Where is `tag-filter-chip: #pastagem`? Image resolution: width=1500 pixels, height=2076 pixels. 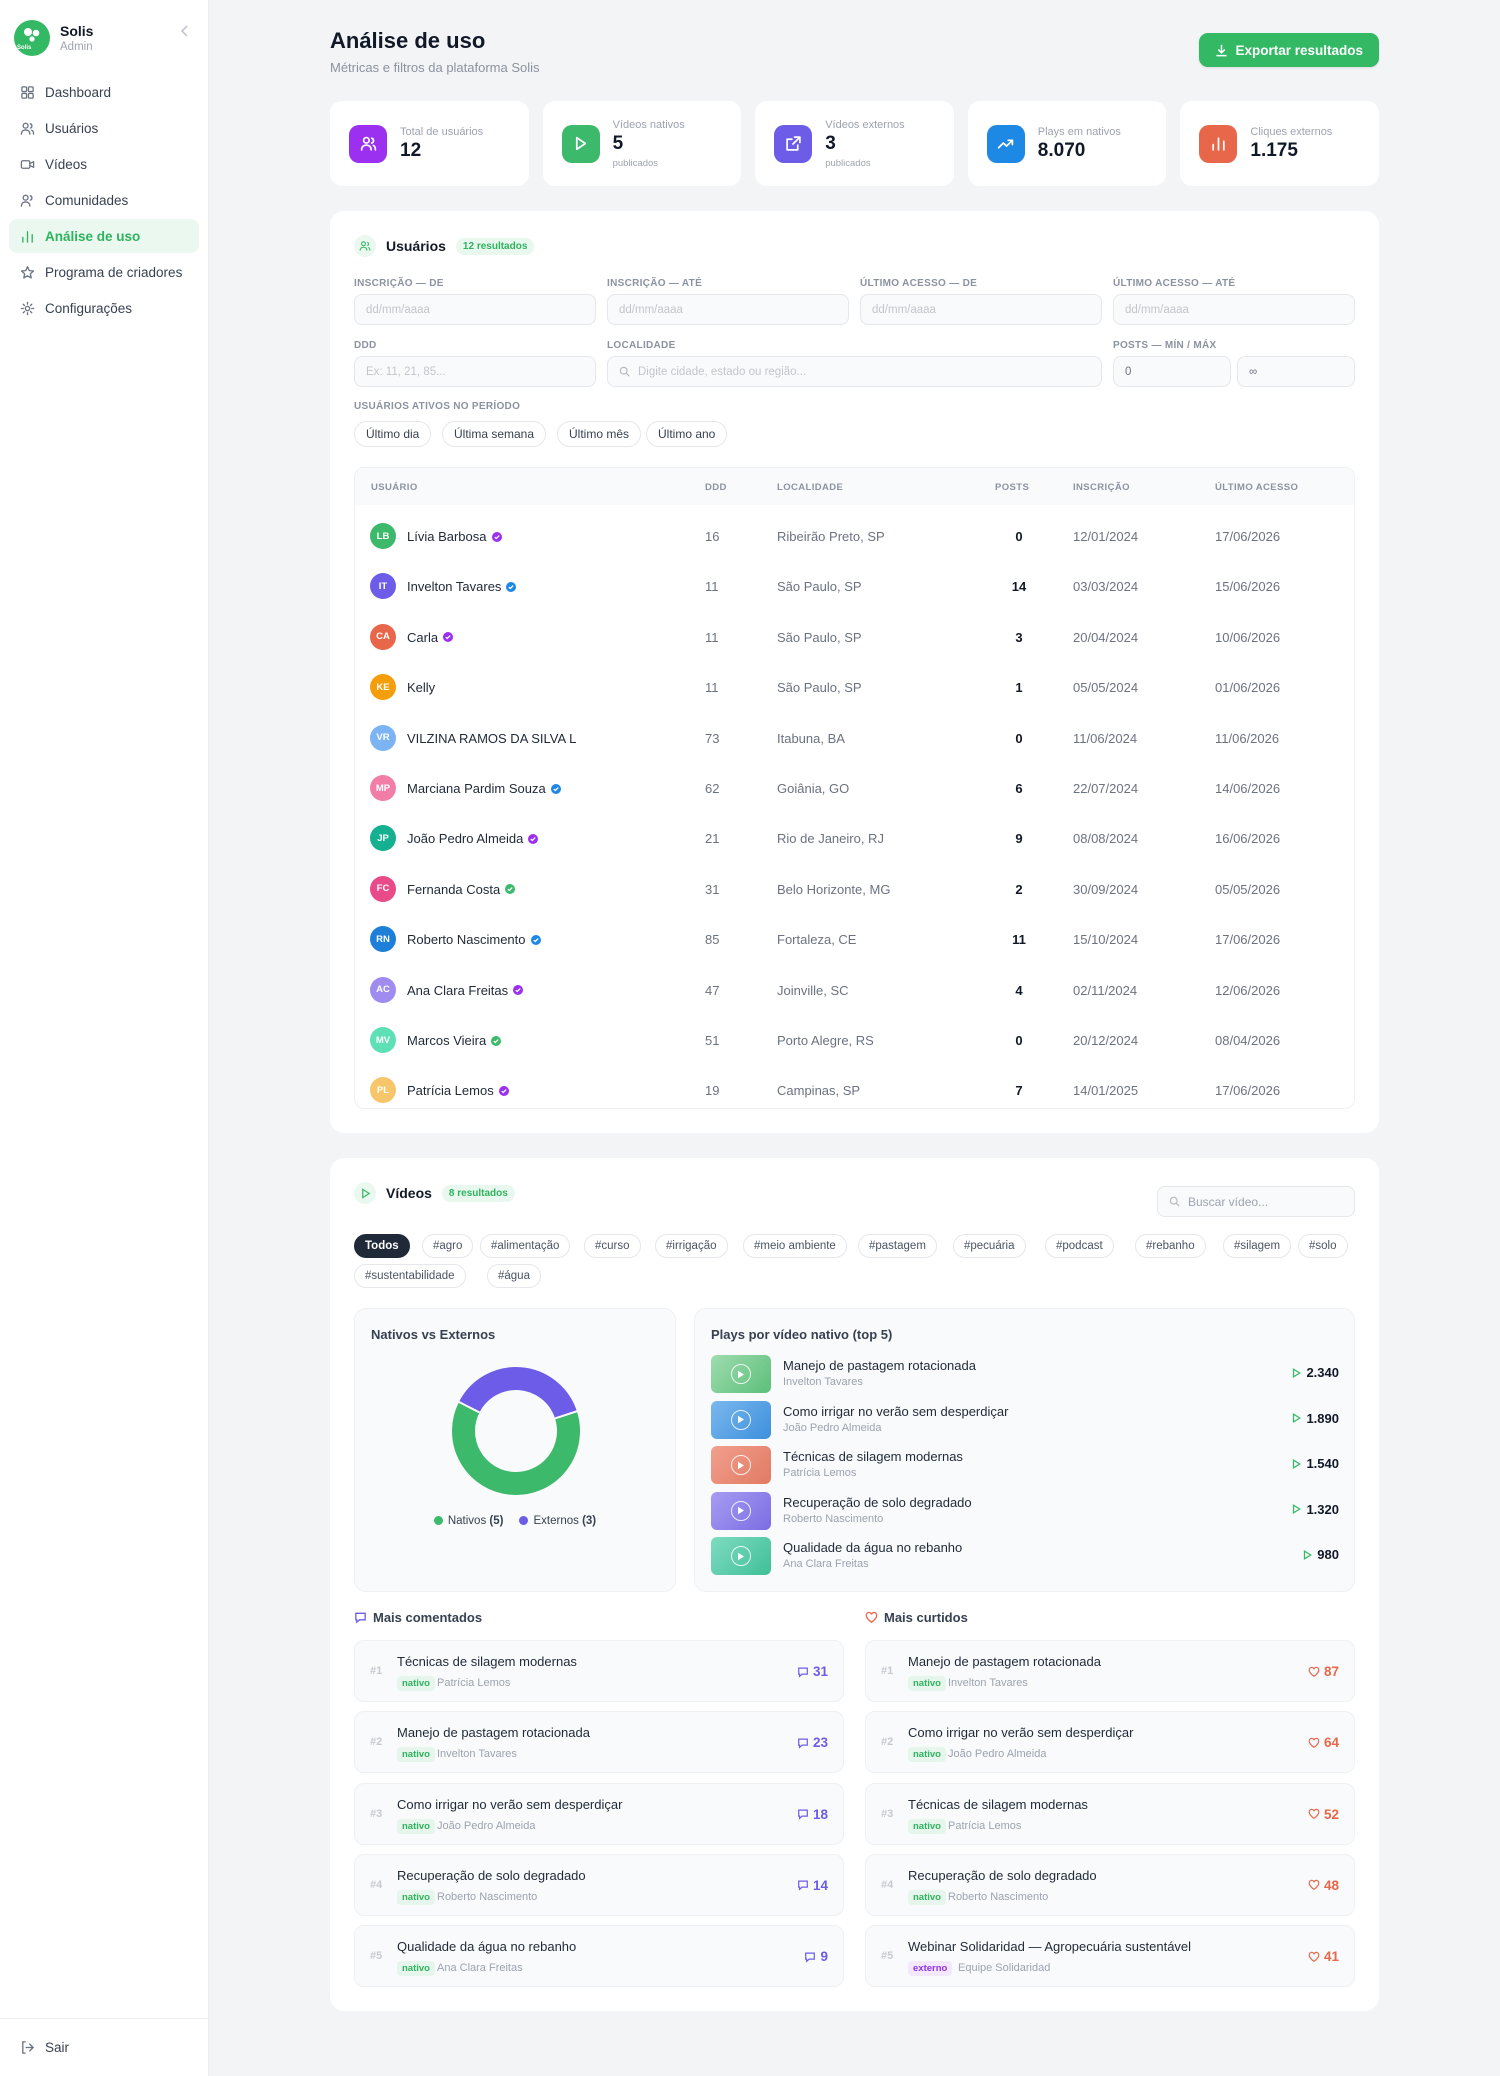 tag-filter-chip: #pastagem is located at coordinates (897, 1246).